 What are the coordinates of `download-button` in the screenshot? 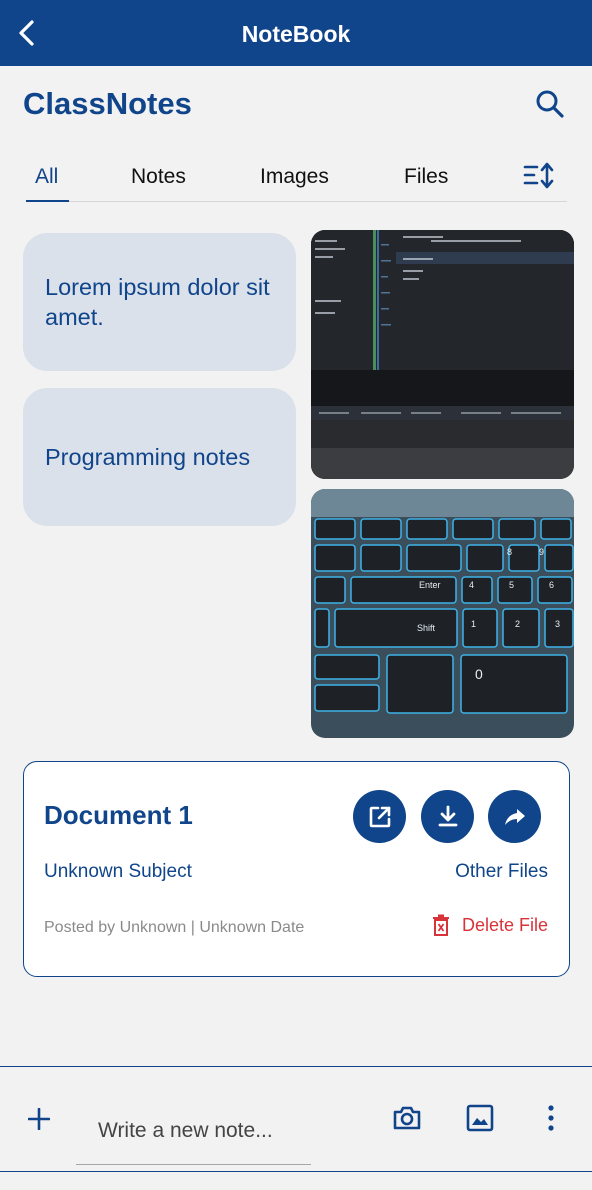 It's located at (447, 816).